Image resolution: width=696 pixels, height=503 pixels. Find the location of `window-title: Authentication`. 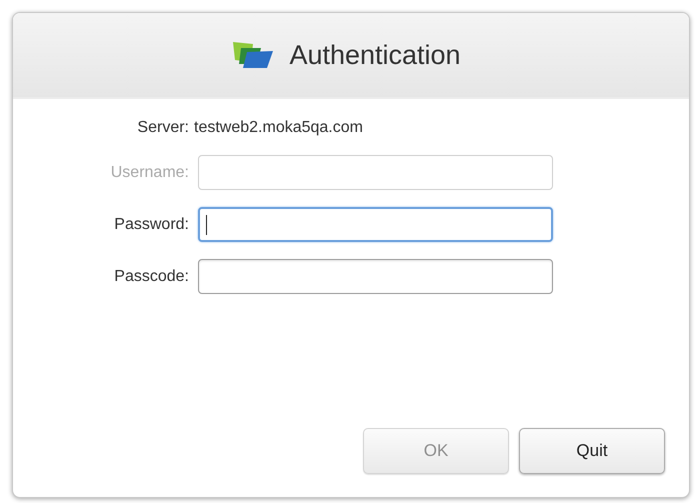

window-title: Authentication is located at coordinates (375, 55).